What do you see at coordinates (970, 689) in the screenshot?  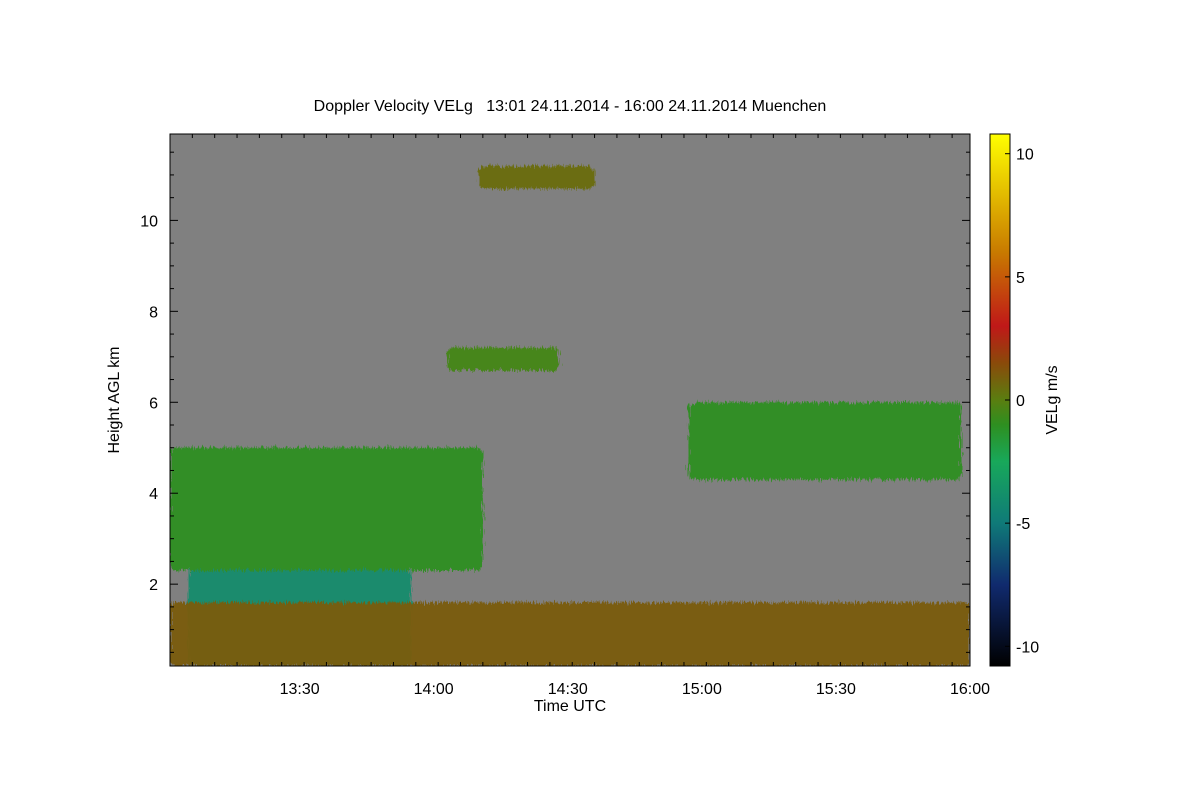 I see `x-tick-label: 16:00` at bounding box center [970, 689].